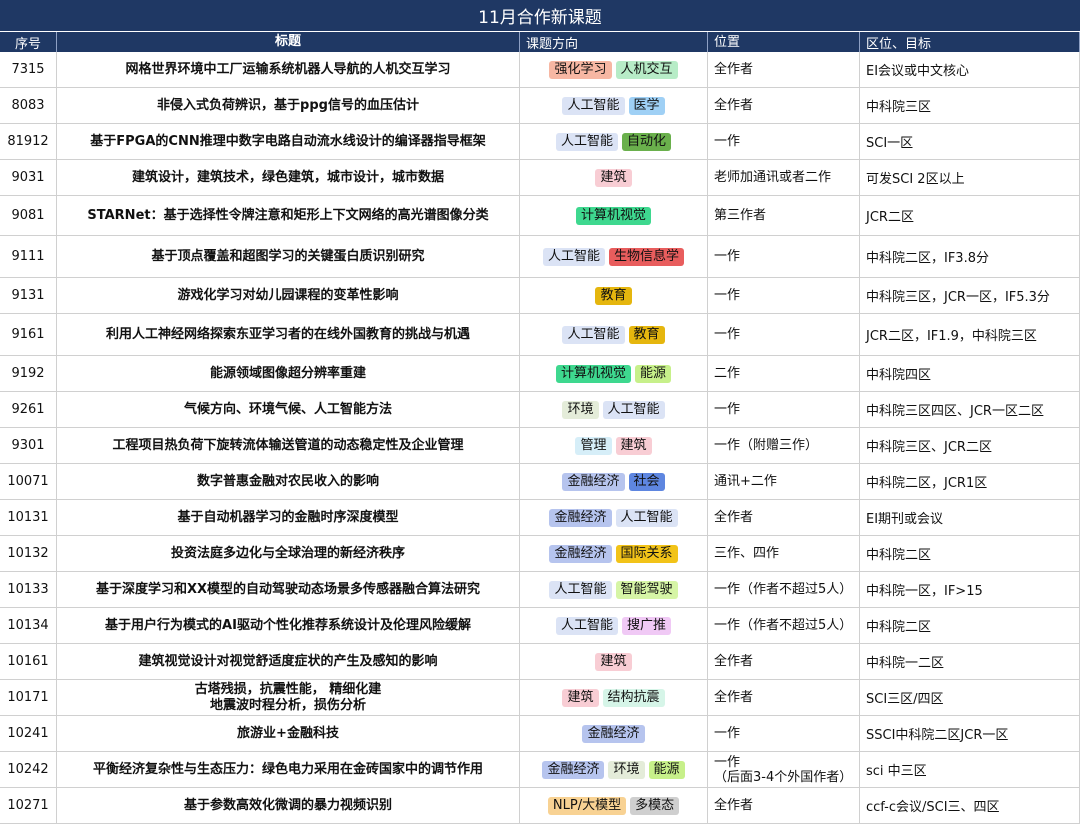  What do you see at coordinates (28, 697) in the screenshot?
I see `cell-id: 10171` at bounding box center [28, 697].